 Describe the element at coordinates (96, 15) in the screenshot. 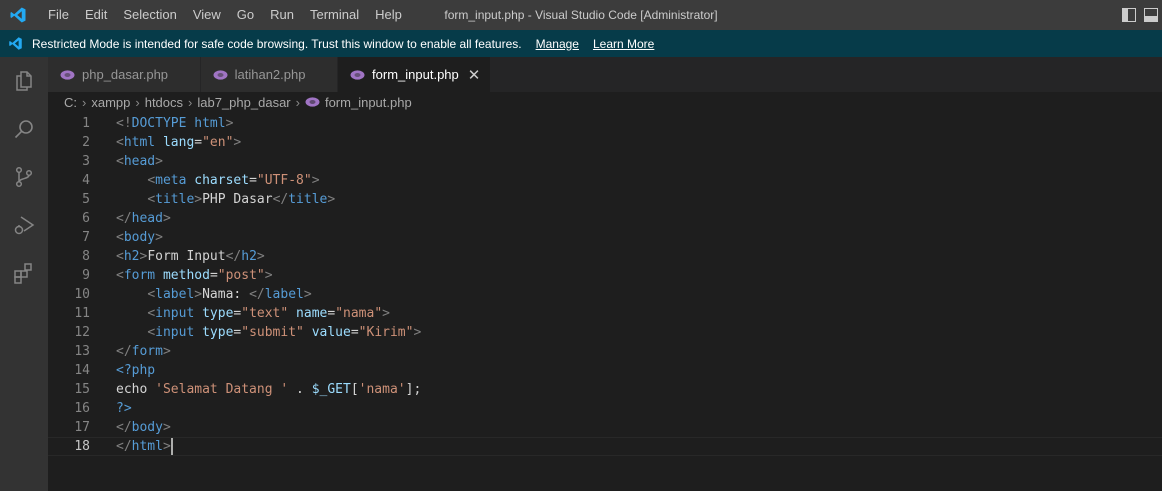

I see `menu-edit: Edit` at that location.